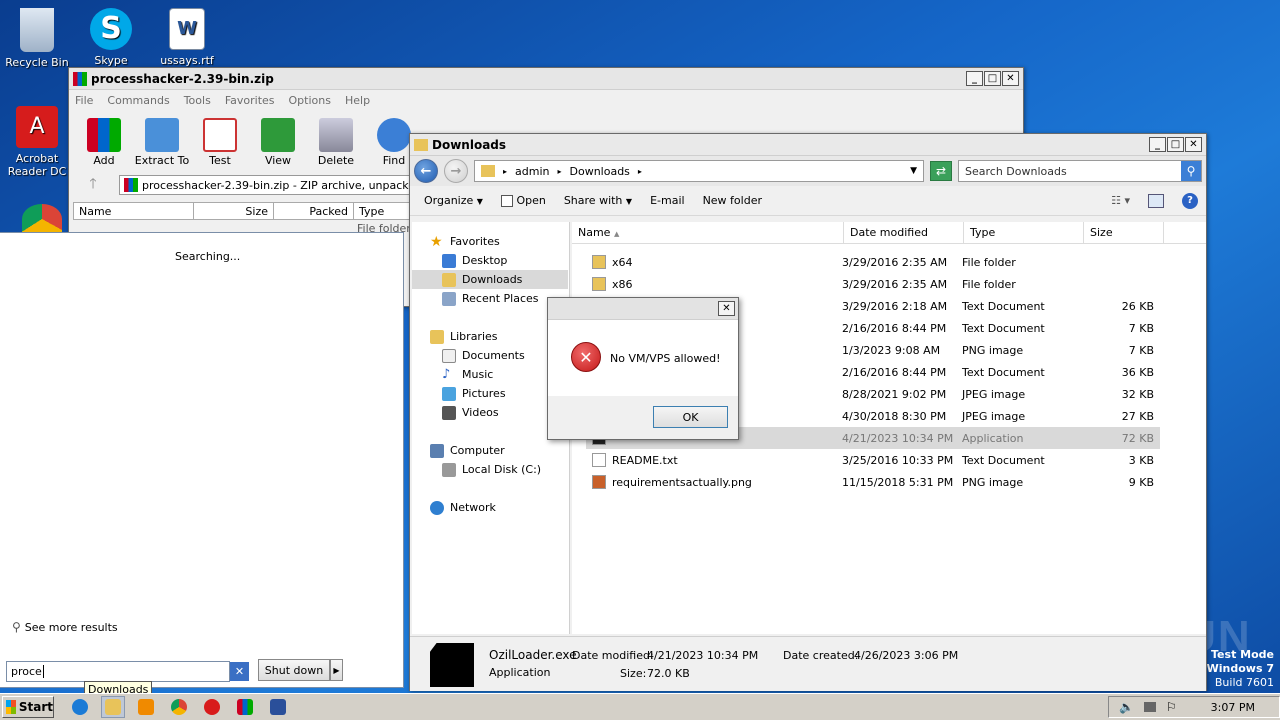 The image size is (1280, 720). Describe the element at coordinates (690, 417) in the screenshot. I see `dialog-ok-button: OK` at that location.